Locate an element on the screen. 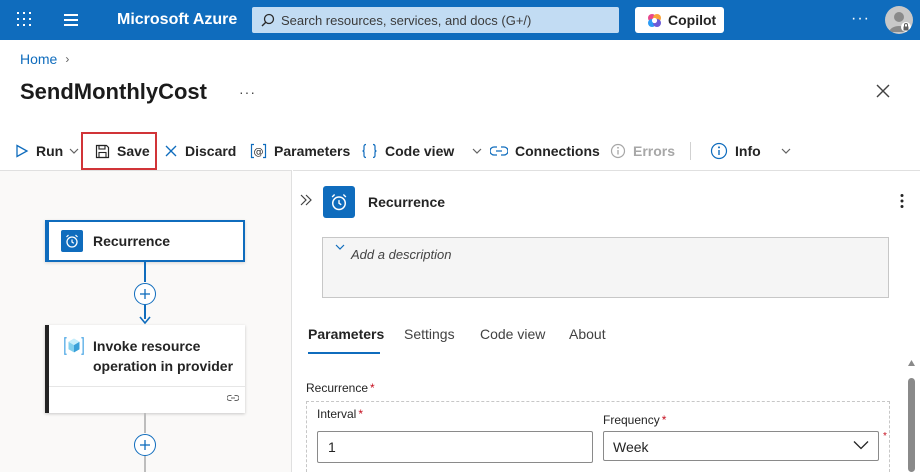 This screenshot has height=472, width=920. global-search is located at coordinates (435, 20).